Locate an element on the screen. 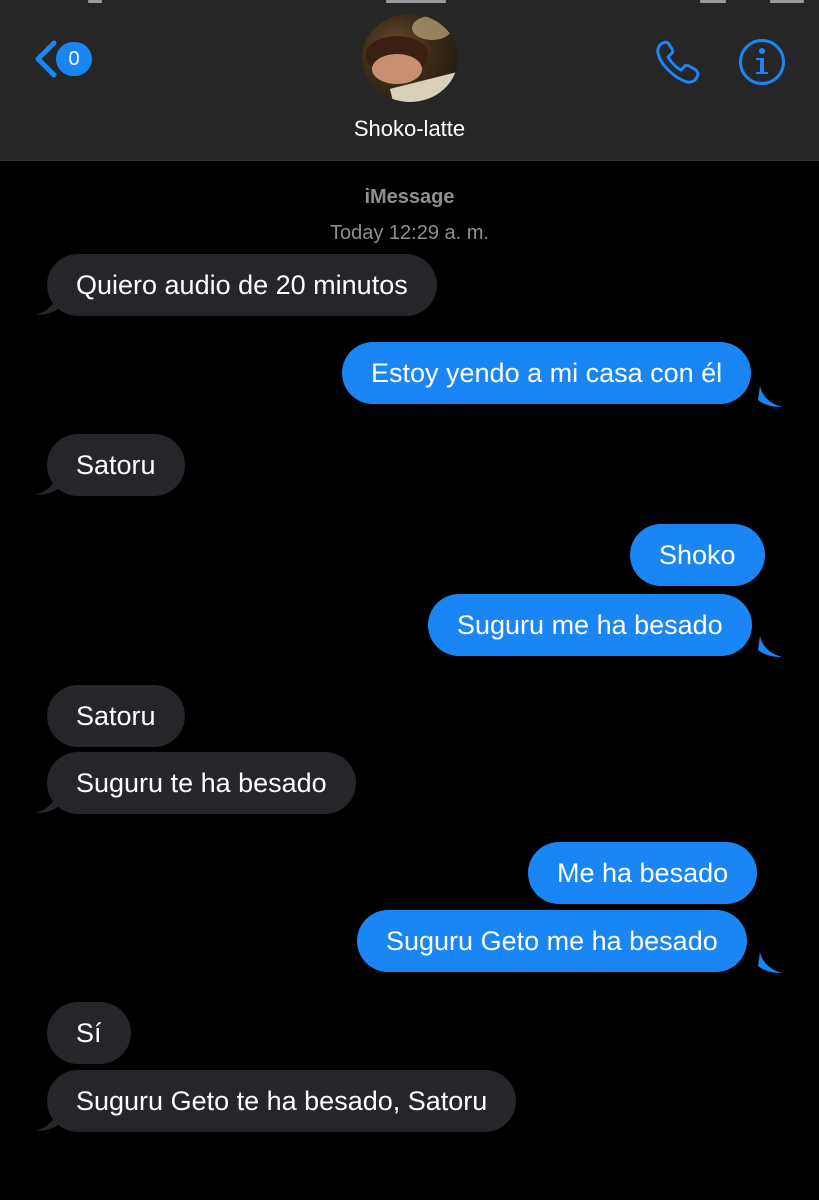 The height and width of the screenshot is (1200, 819). avatar-photo-face is located at coordinates (397, 69).